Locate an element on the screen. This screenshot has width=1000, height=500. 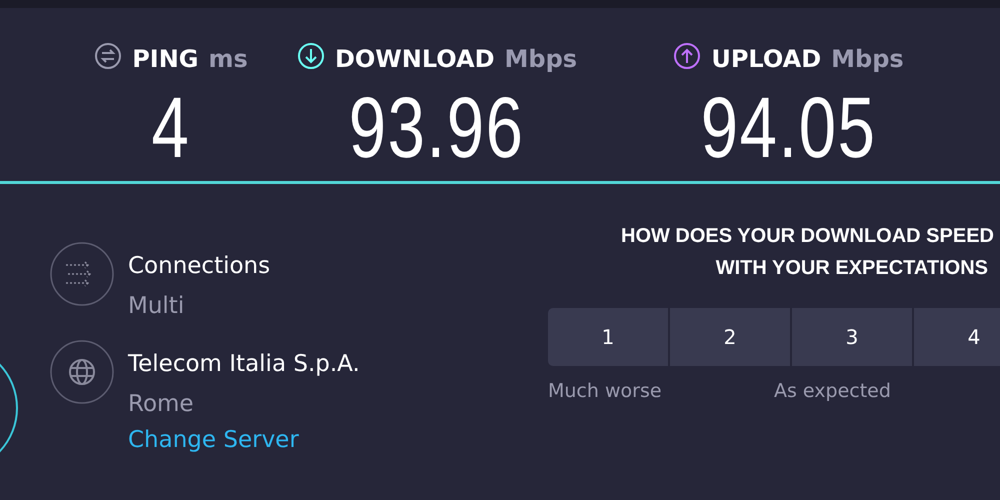
globe-icon is located at coordinates (82, 372).